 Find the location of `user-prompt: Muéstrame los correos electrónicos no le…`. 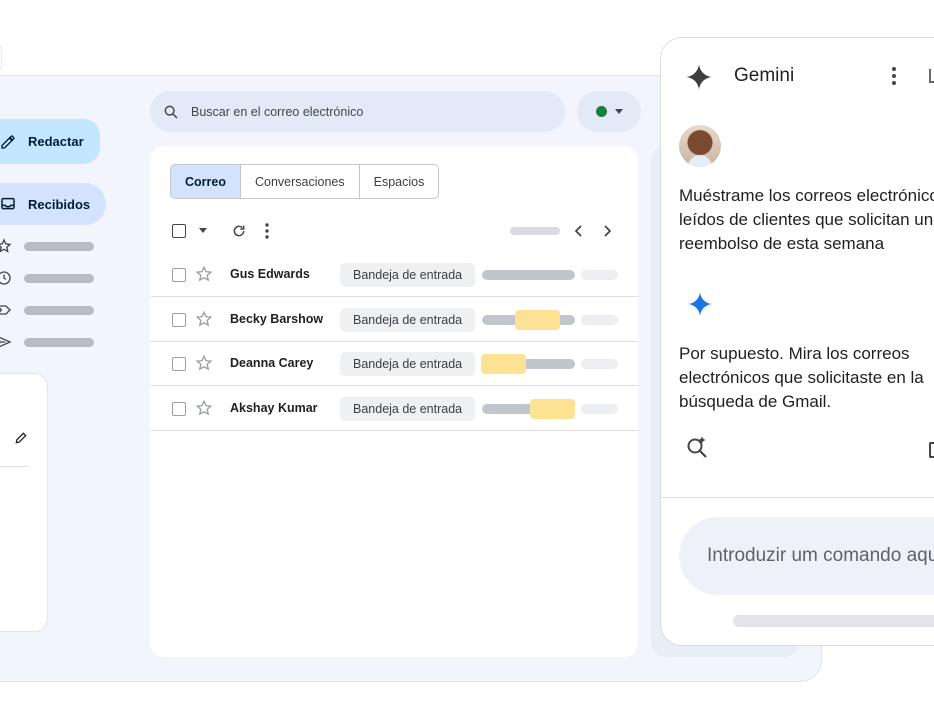

user-prompt: Muéstrame los correos electrónicos no le… is located at coordinates (806, 219).